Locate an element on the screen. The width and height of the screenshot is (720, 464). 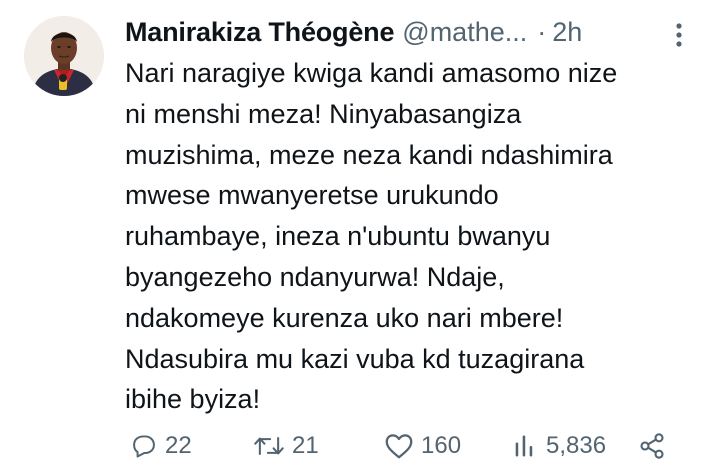
tweet-text-line: Ndasubira mu kazi vuba kd tuzagirana is located at coordinates (355, 358).